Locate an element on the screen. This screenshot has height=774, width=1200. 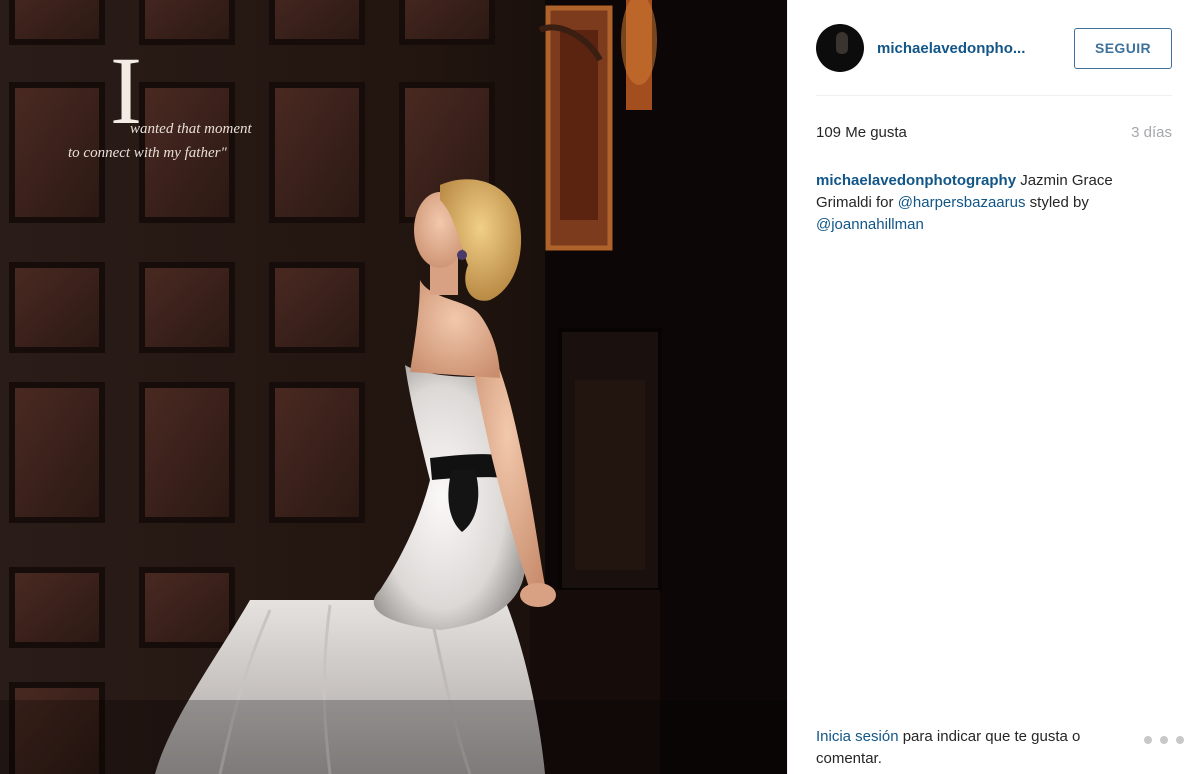
post-time: 3 días is located at coordinates (1151, 132).